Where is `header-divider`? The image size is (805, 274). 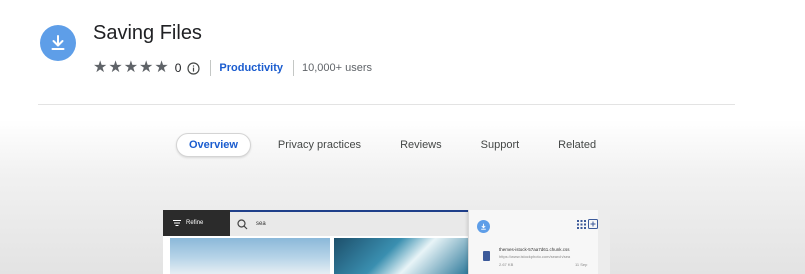
header-divider is located at coordinates (386, 104).